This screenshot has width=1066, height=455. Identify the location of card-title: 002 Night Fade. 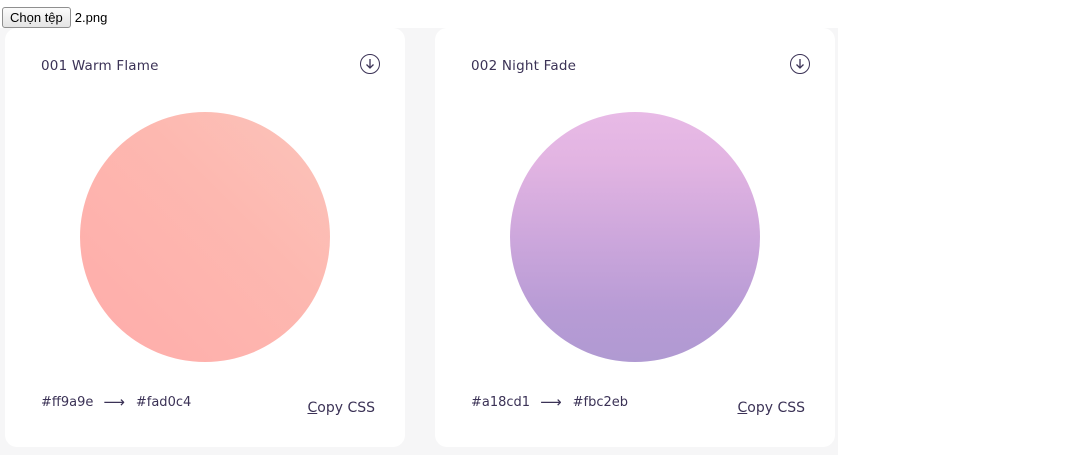
(524, 66).